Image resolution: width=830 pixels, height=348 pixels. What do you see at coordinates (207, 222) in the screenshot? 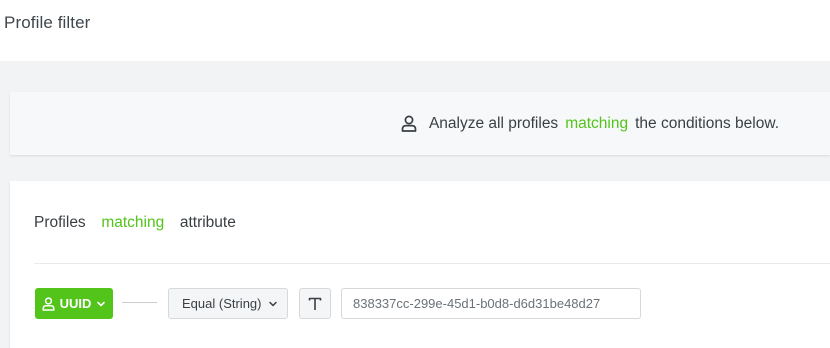
I see `card-title-after: attribute` at bounding box center [207, 222].